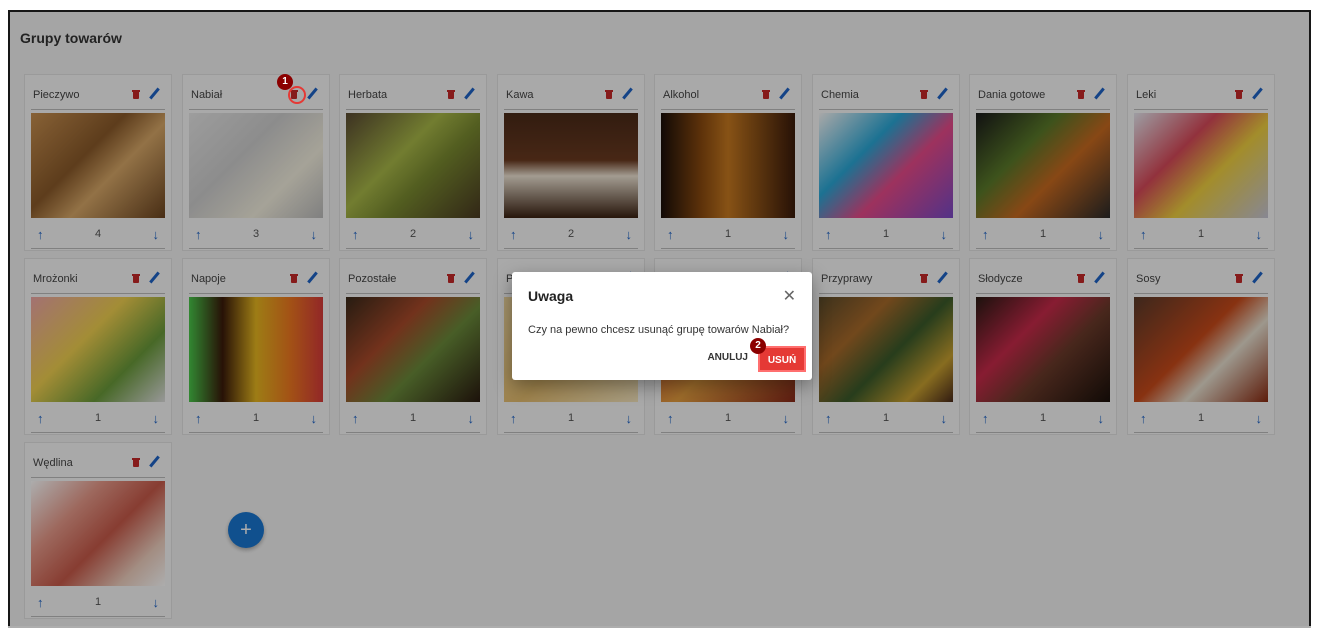 The height and width of the screenshot is (628, 1319). Describe the element at coordinates (551, 296) in the screenshot. I see `dialog-title: Uwaga` at that location.